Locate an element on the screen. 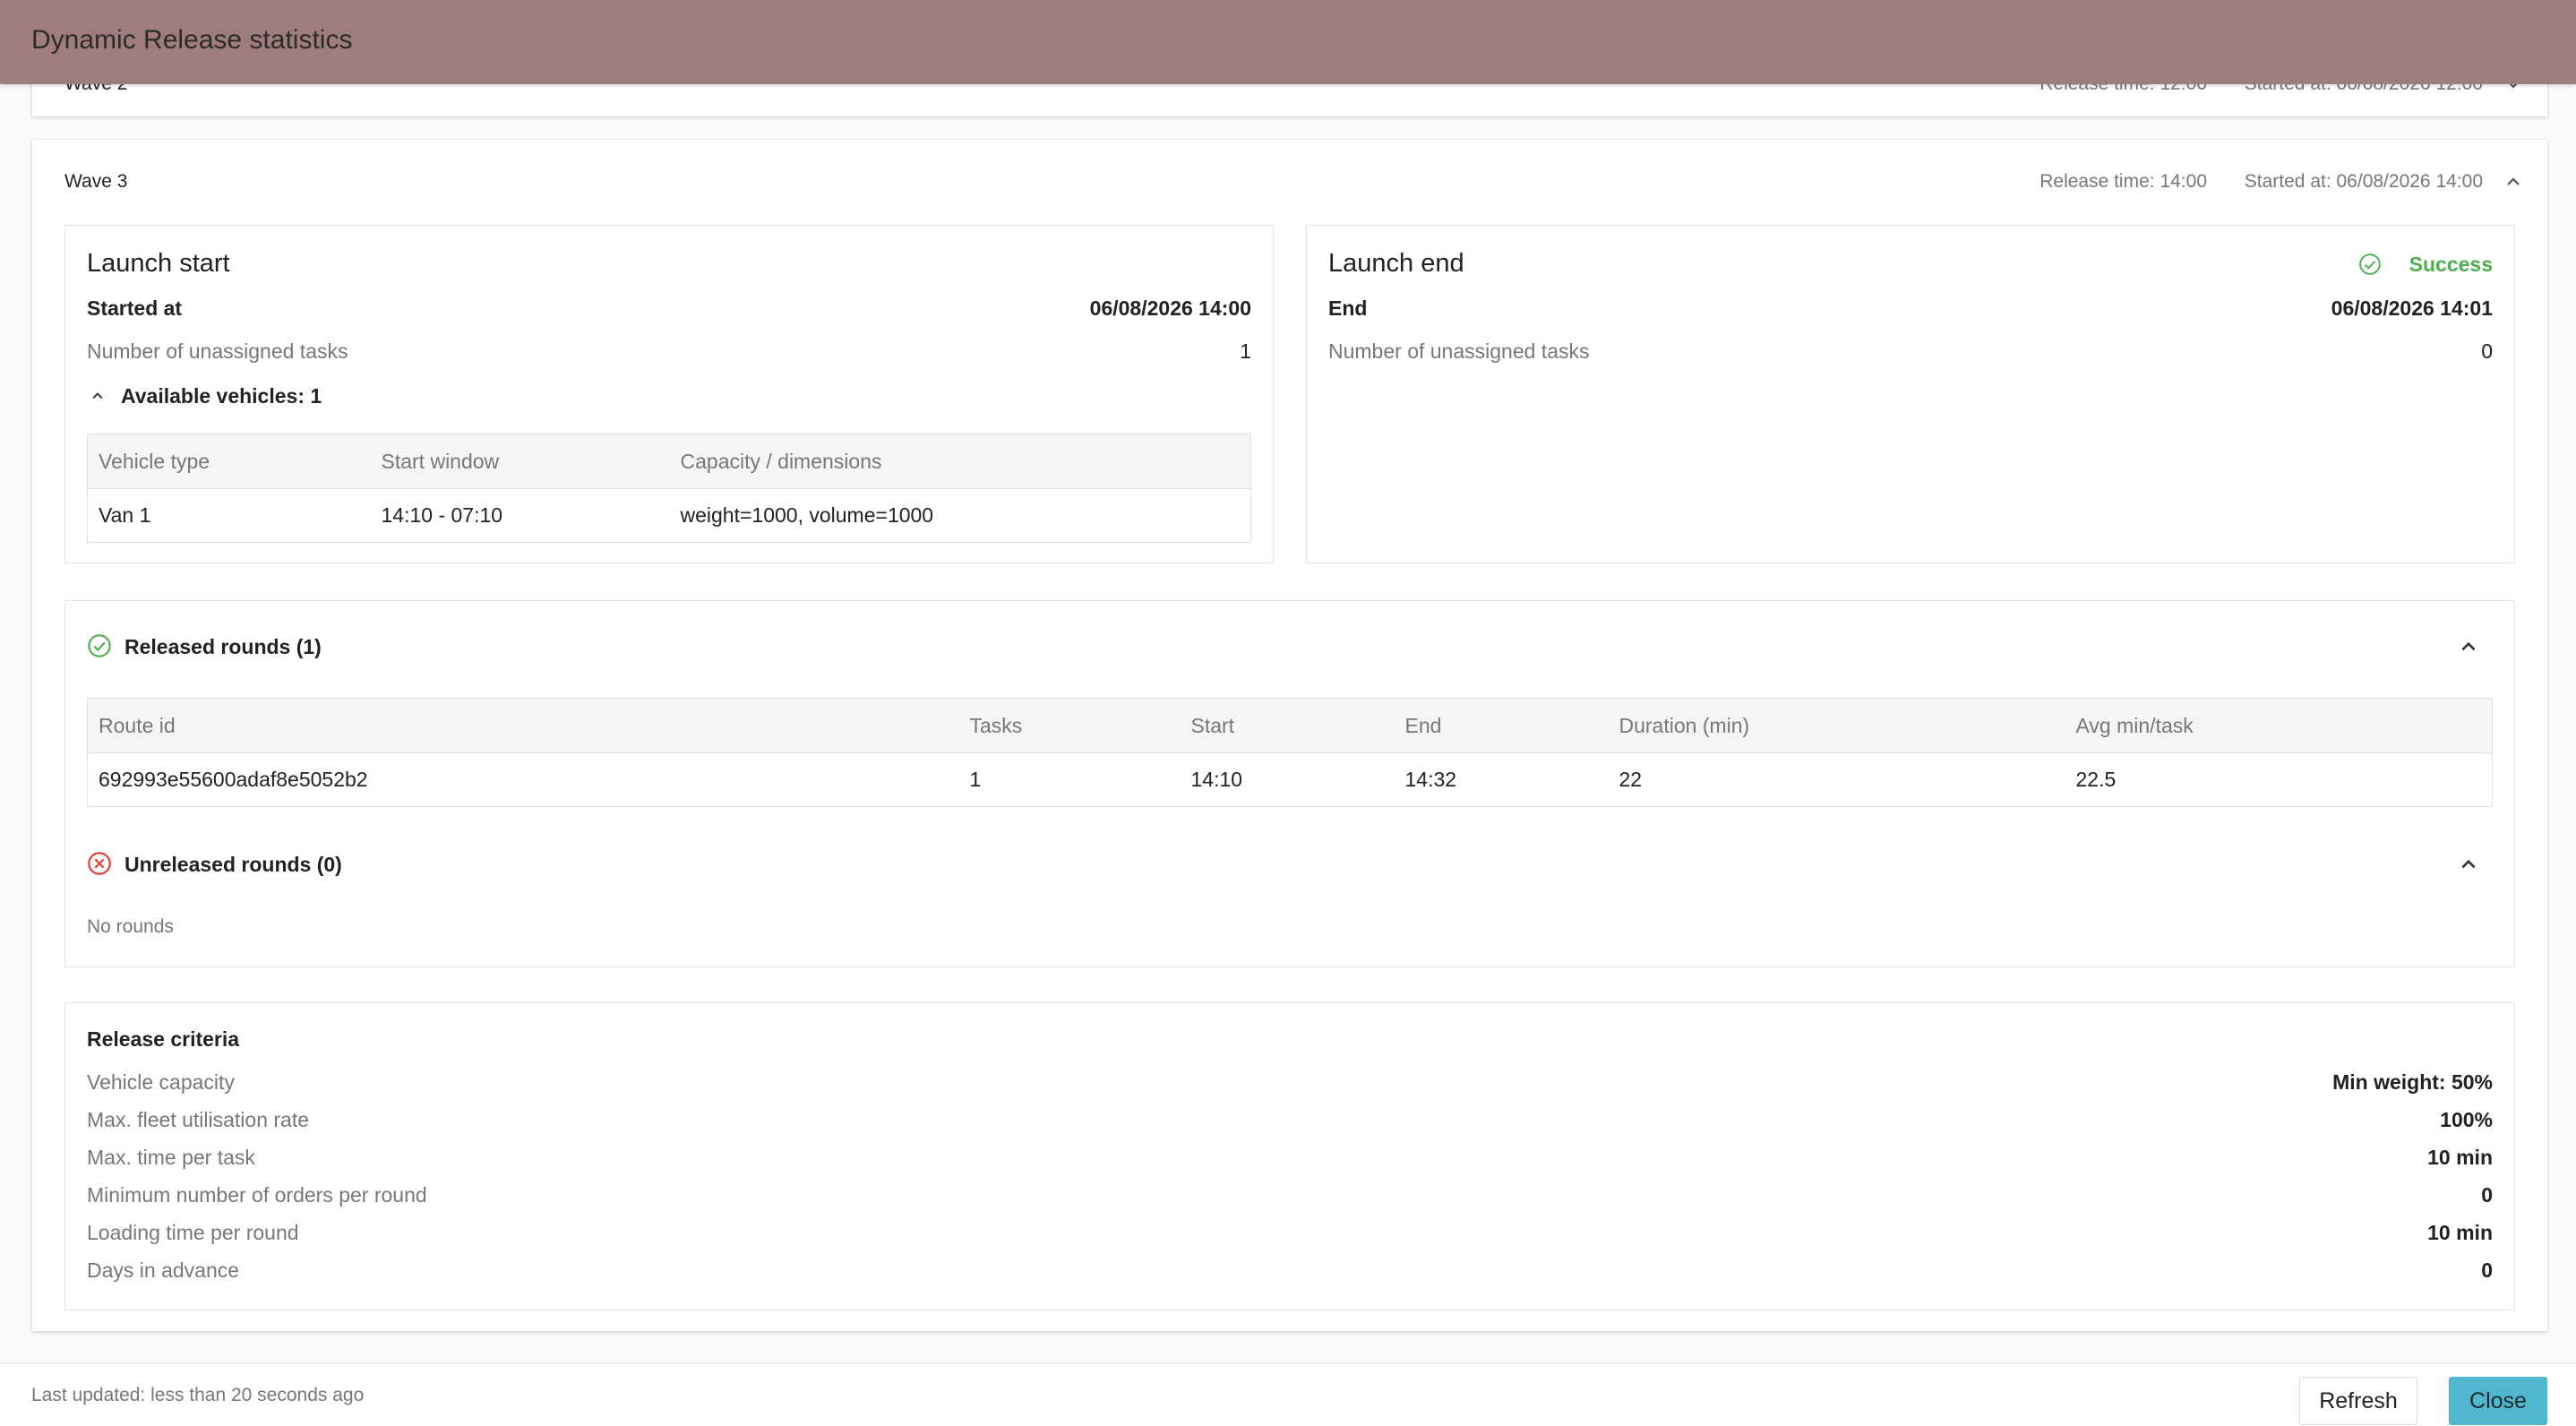 This screenshot has width=2576, height=1426. column-header: Start is located at coordinates (1287, 725).